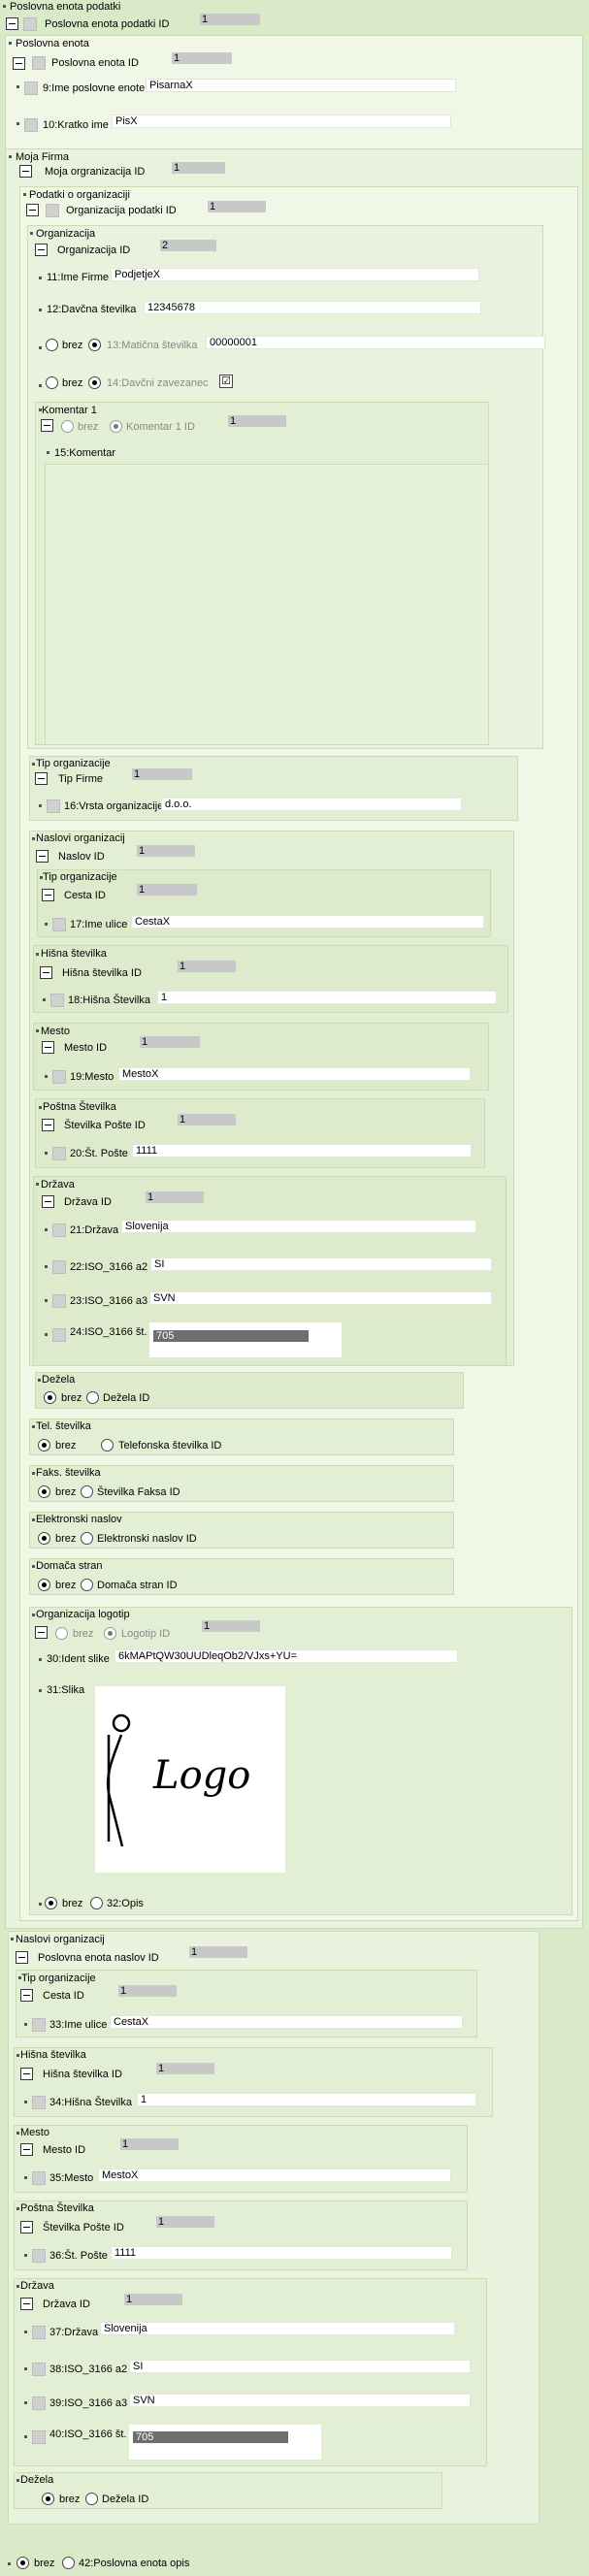 Image resolution: width=589 pixels, height=2576 pixels. Describe the element at coordinates (320, 1298) in the screenshot. I see `naslovi-d23-input: SVN` at that location.